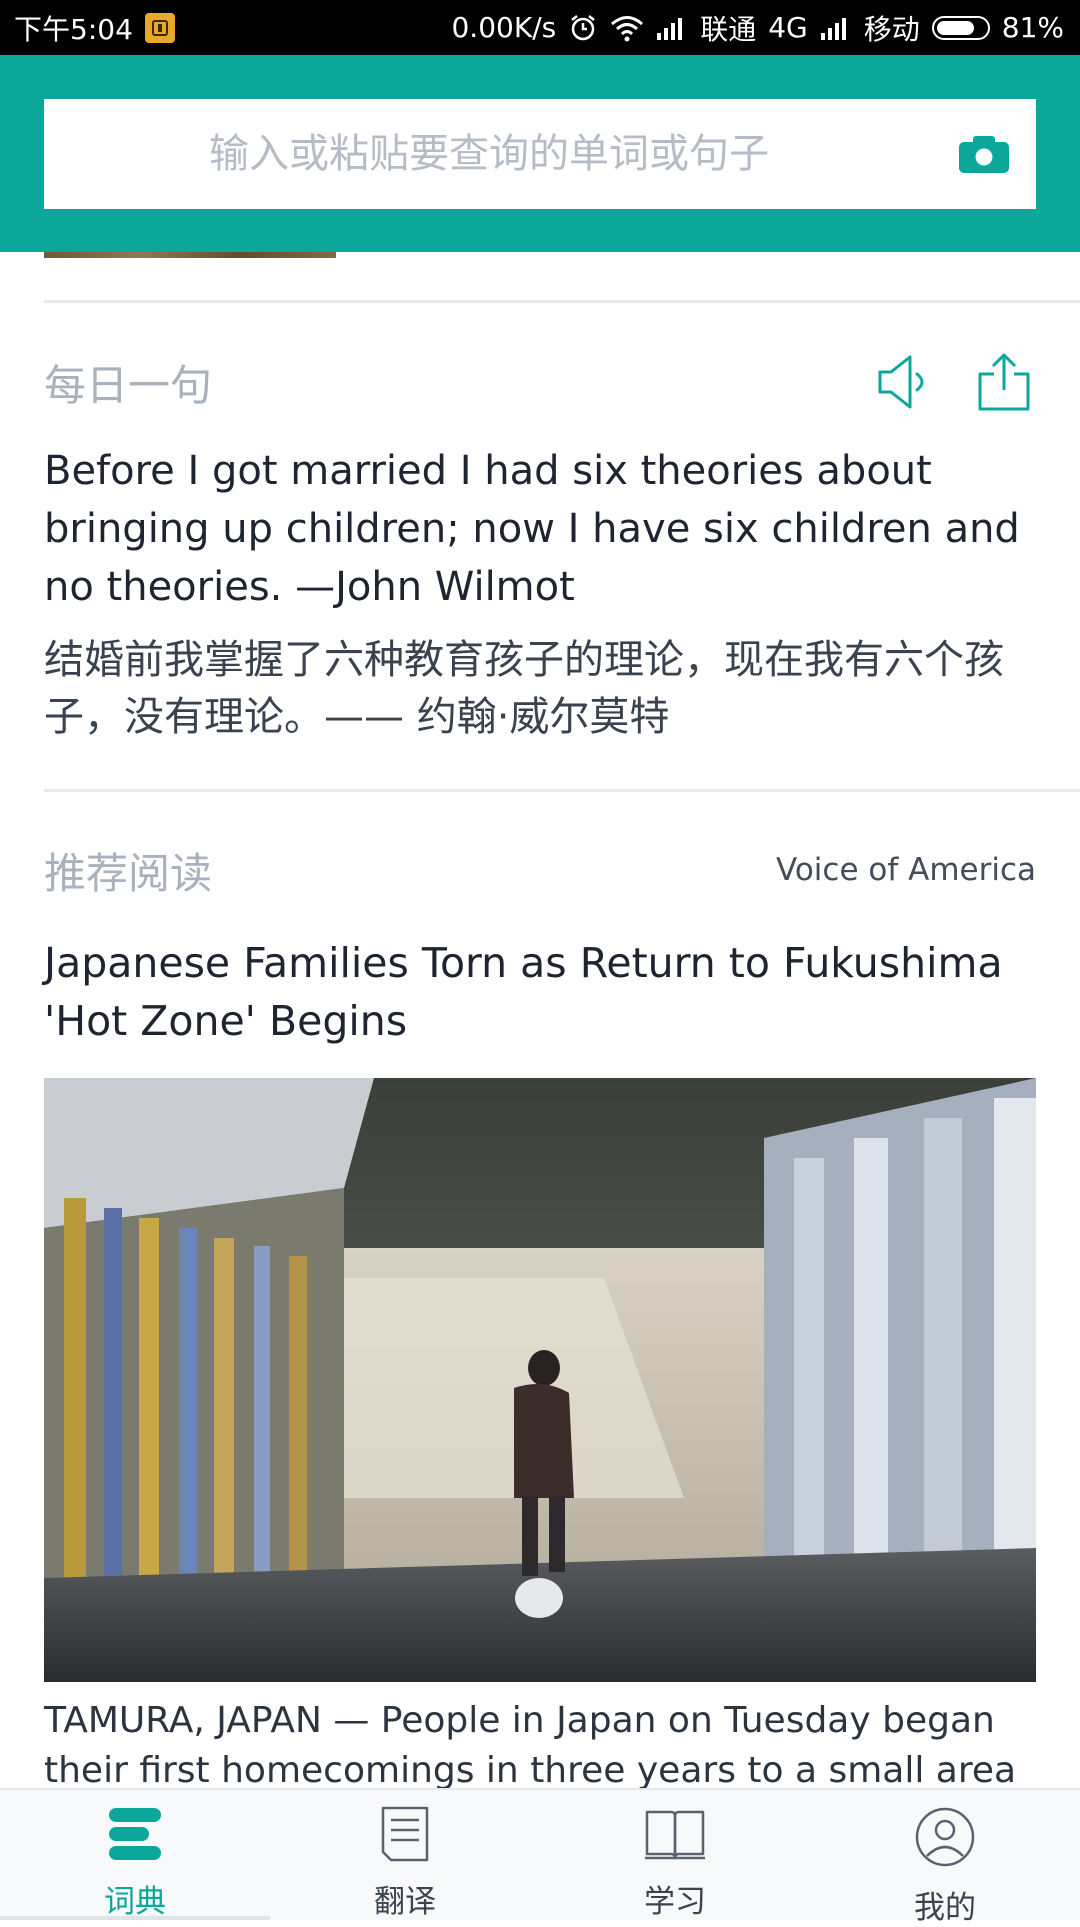 This screenshot has height=1927, width=1080. I want to click on share-icon, so click(1004, 382).